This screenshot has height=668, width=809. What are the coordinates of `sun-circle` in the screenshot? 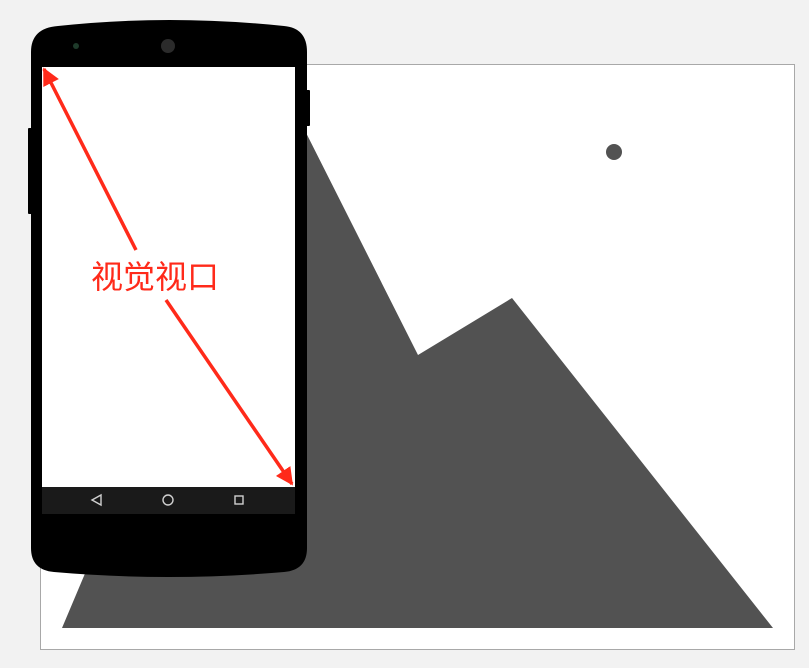 It's located at (614, 152).